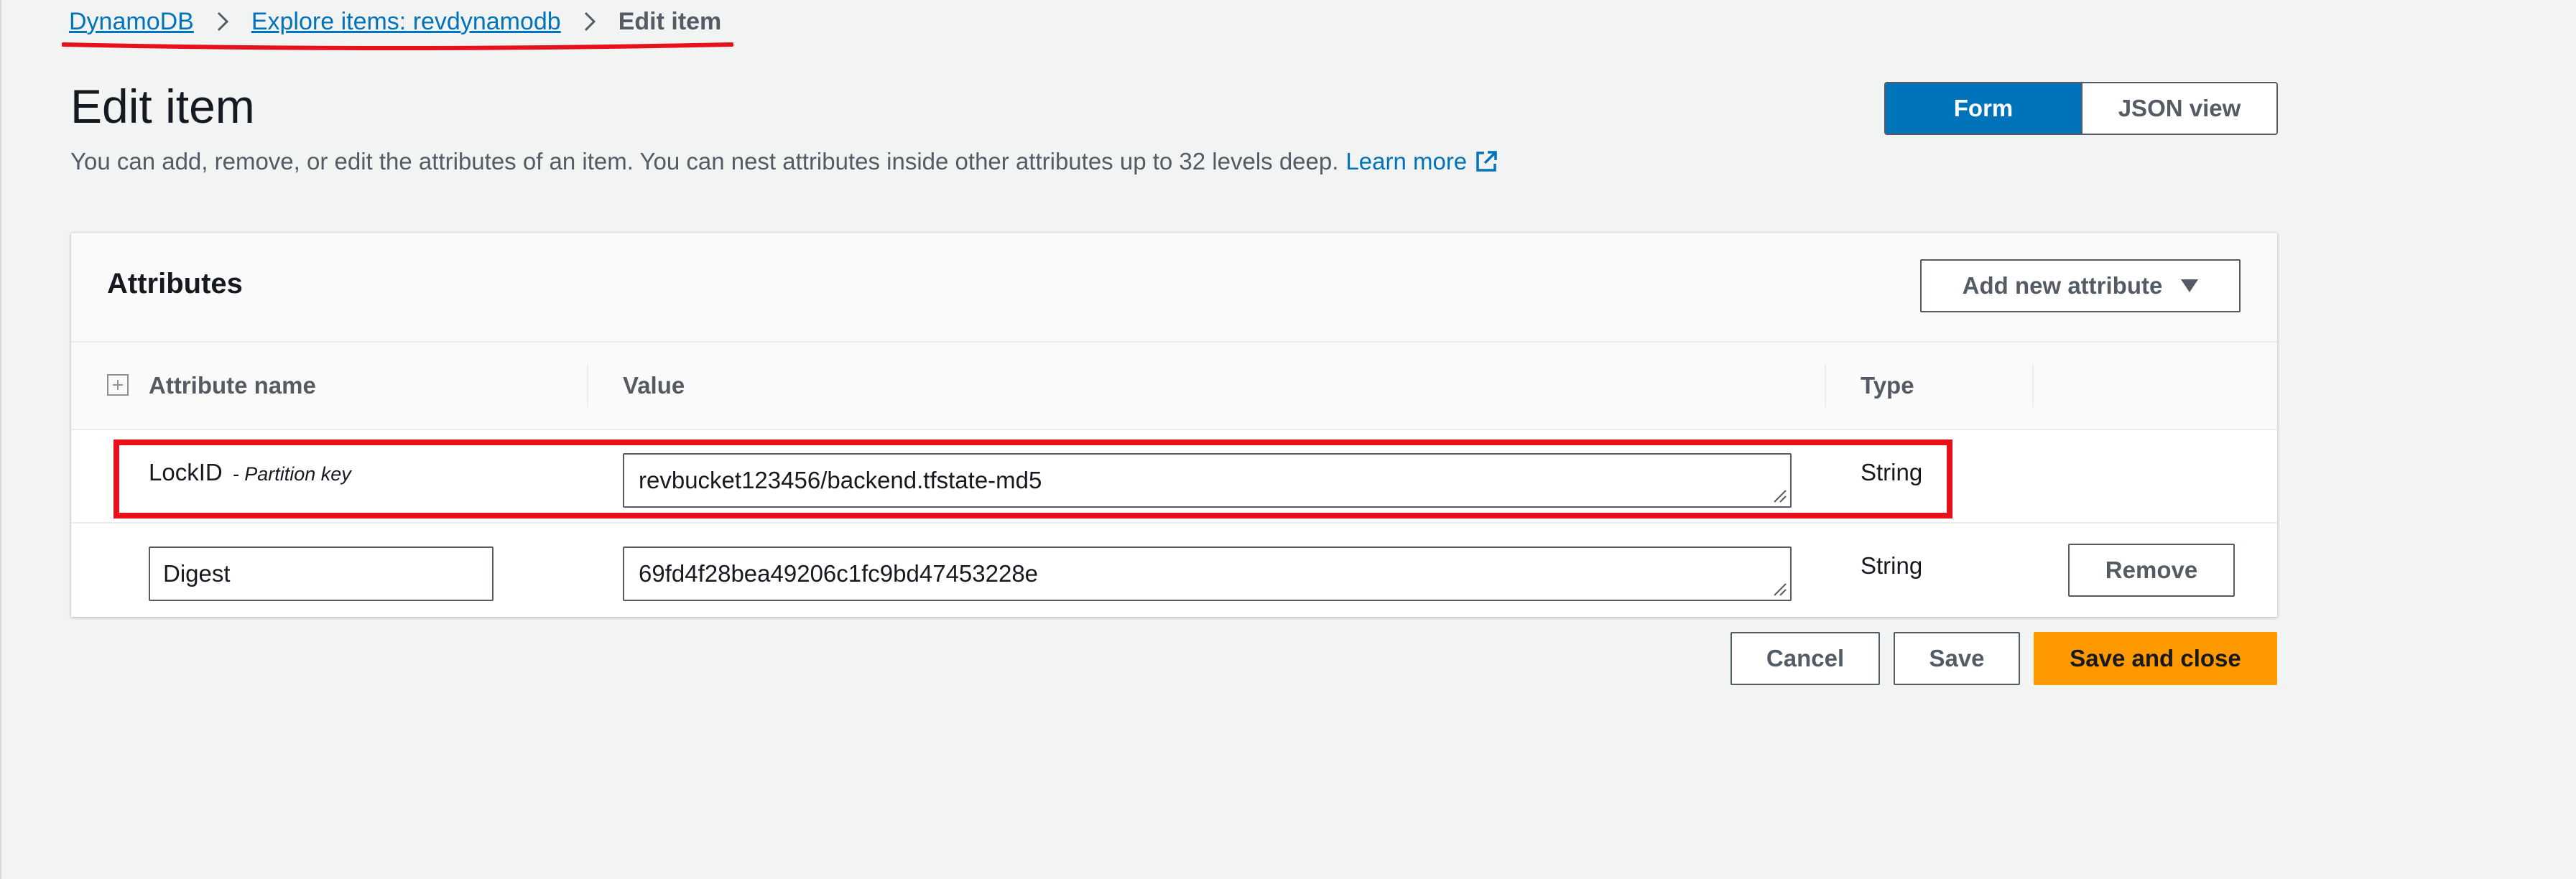 The image size is (2576, 879). What do you see at coordinates (1207, 481) in the screenshot?
I see `lockid-value-input: revbucket123456/backend.tfstate-md5` at bounding box center [1207, 481].